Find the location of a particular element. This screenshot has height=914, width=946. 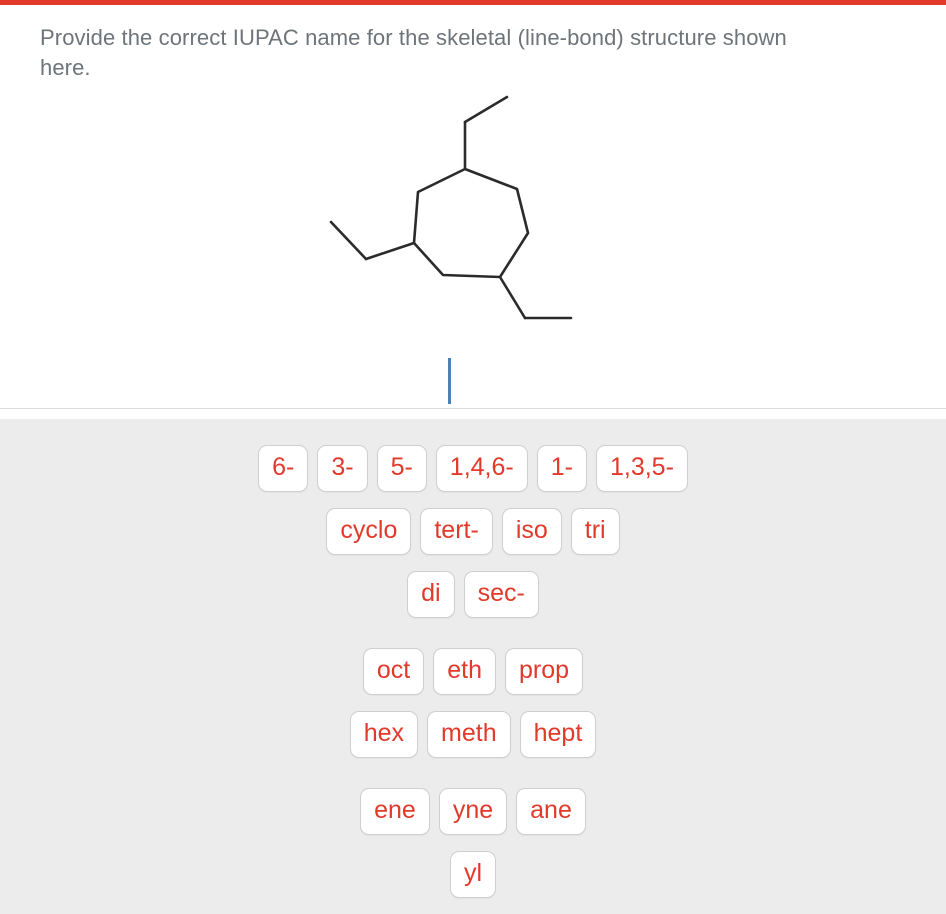

tile-row-multipliers: di sec- is located at coordinates (473, 594).